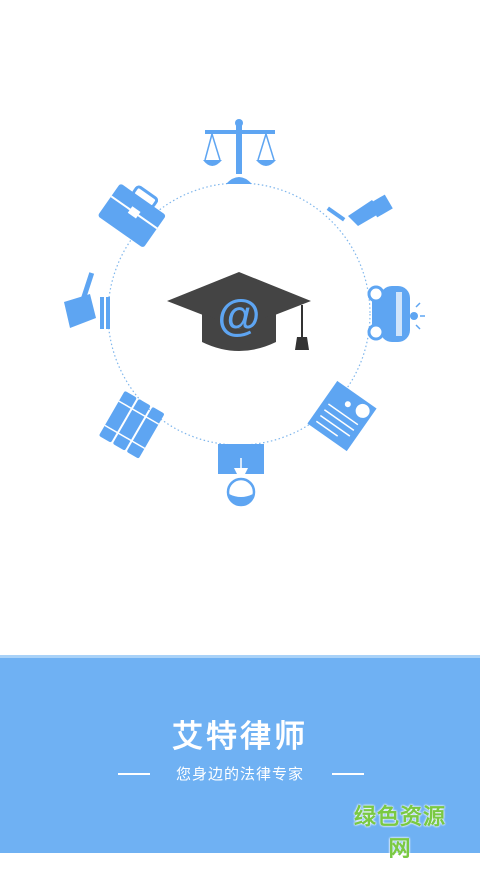  I want to click on tagline-row: 您身边的法律专家, so click(240, 773).